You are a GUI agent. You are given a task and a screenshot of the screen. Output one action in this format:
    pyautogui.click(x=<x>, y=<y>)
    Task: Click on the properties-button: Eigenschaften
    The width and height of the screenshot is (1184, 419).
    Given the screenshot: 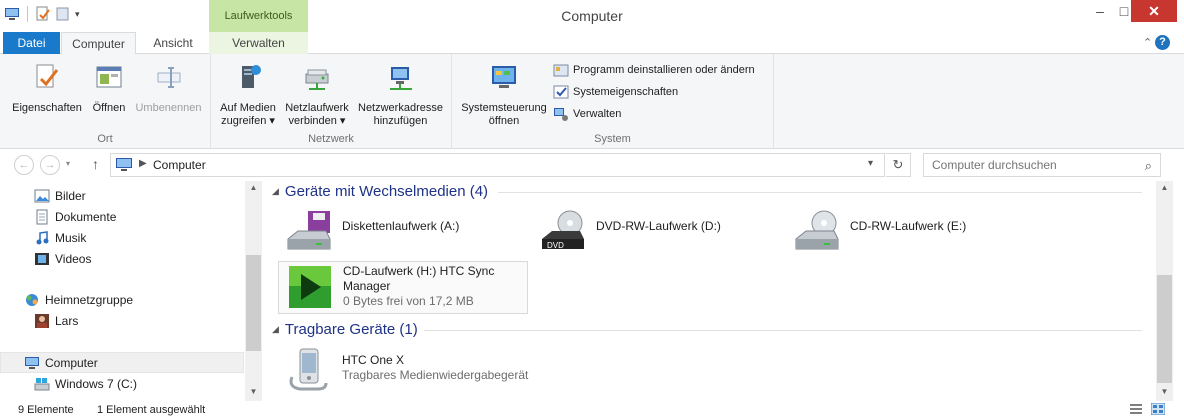 What is the action you would take?
    pyautogui.click(x=47, y=88)
    